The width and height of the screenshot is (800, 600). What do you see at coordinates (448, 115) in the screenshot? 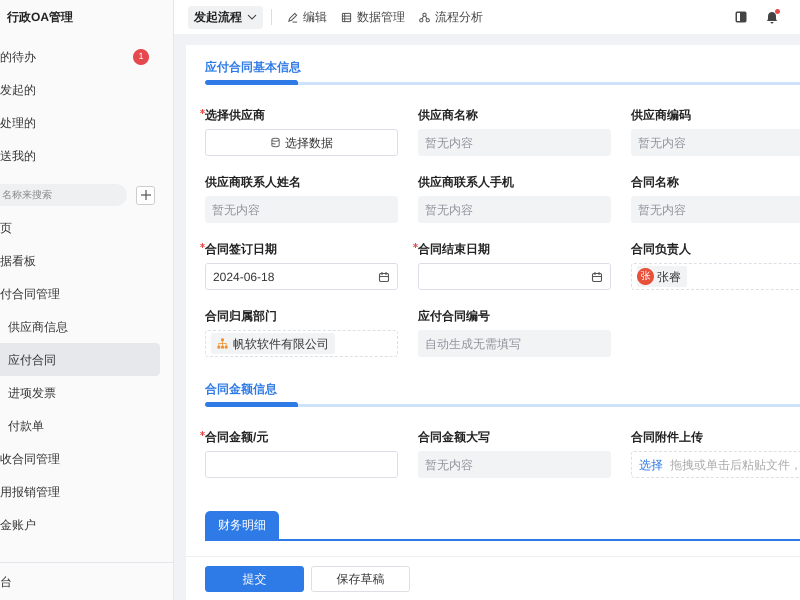
I see `field-label: 供应商名称` at bounding box center [448, 115].